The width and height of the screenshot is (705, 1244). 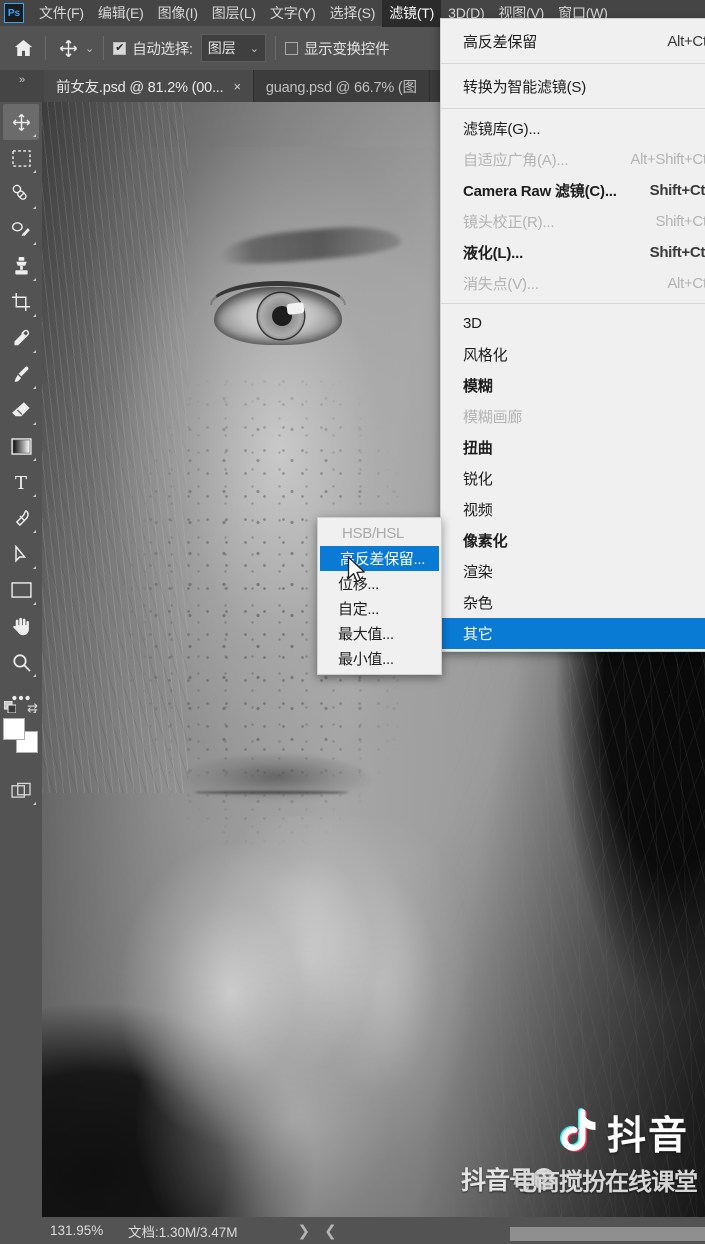 What do you see at coordinates (472, 323) in the screenshot?
I see `menu-item-label: 3D` at bounding box center [472, 323].